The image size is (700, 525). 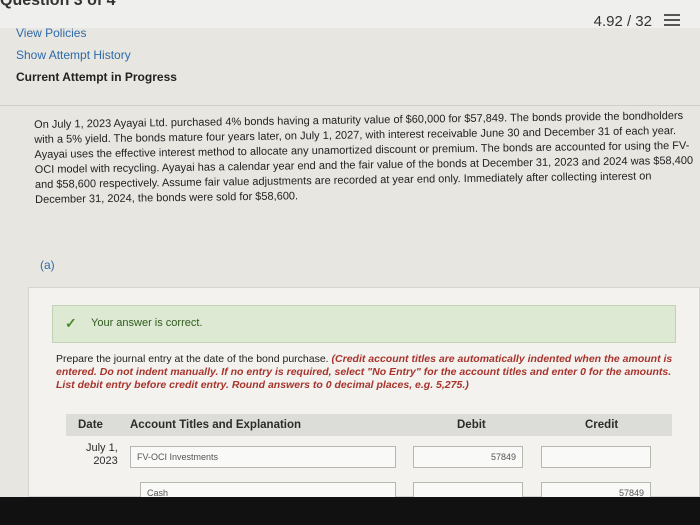 I want to click on show-attempt-history-link: Show Attempt History, so click(x=73, y=55).